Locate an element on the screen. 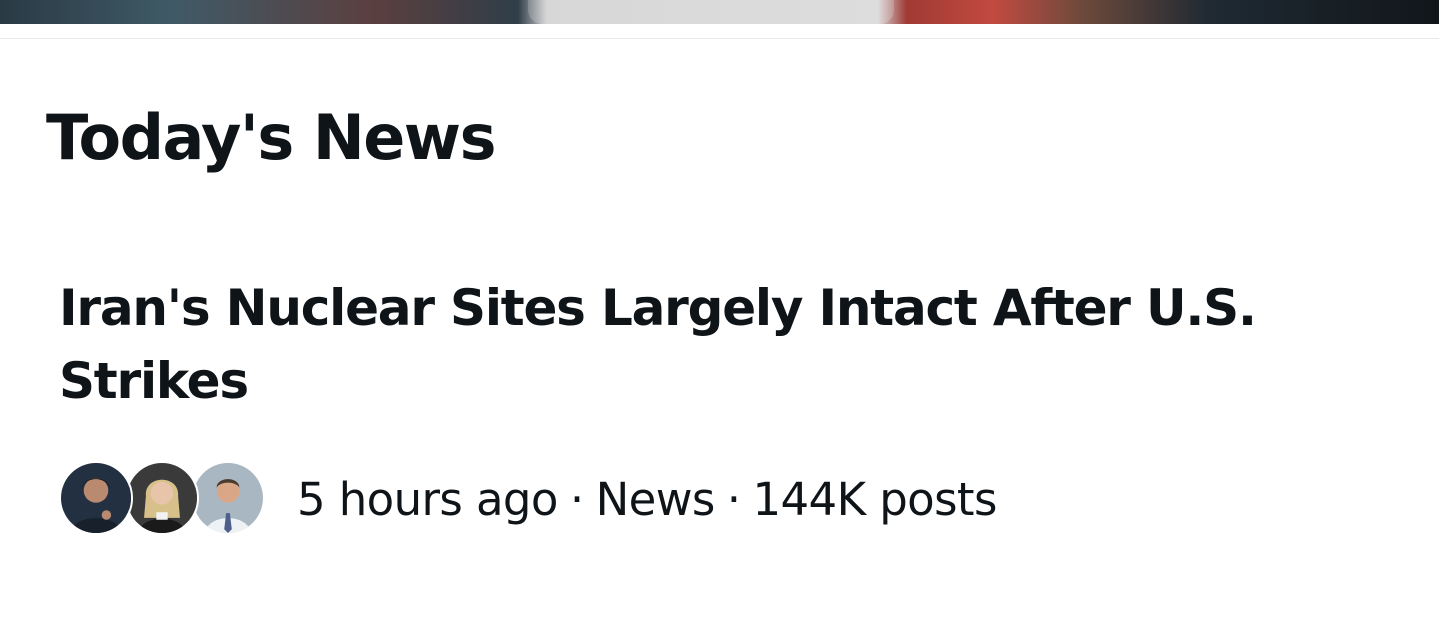  header-image-overlay is located at coordinates (711, 12).